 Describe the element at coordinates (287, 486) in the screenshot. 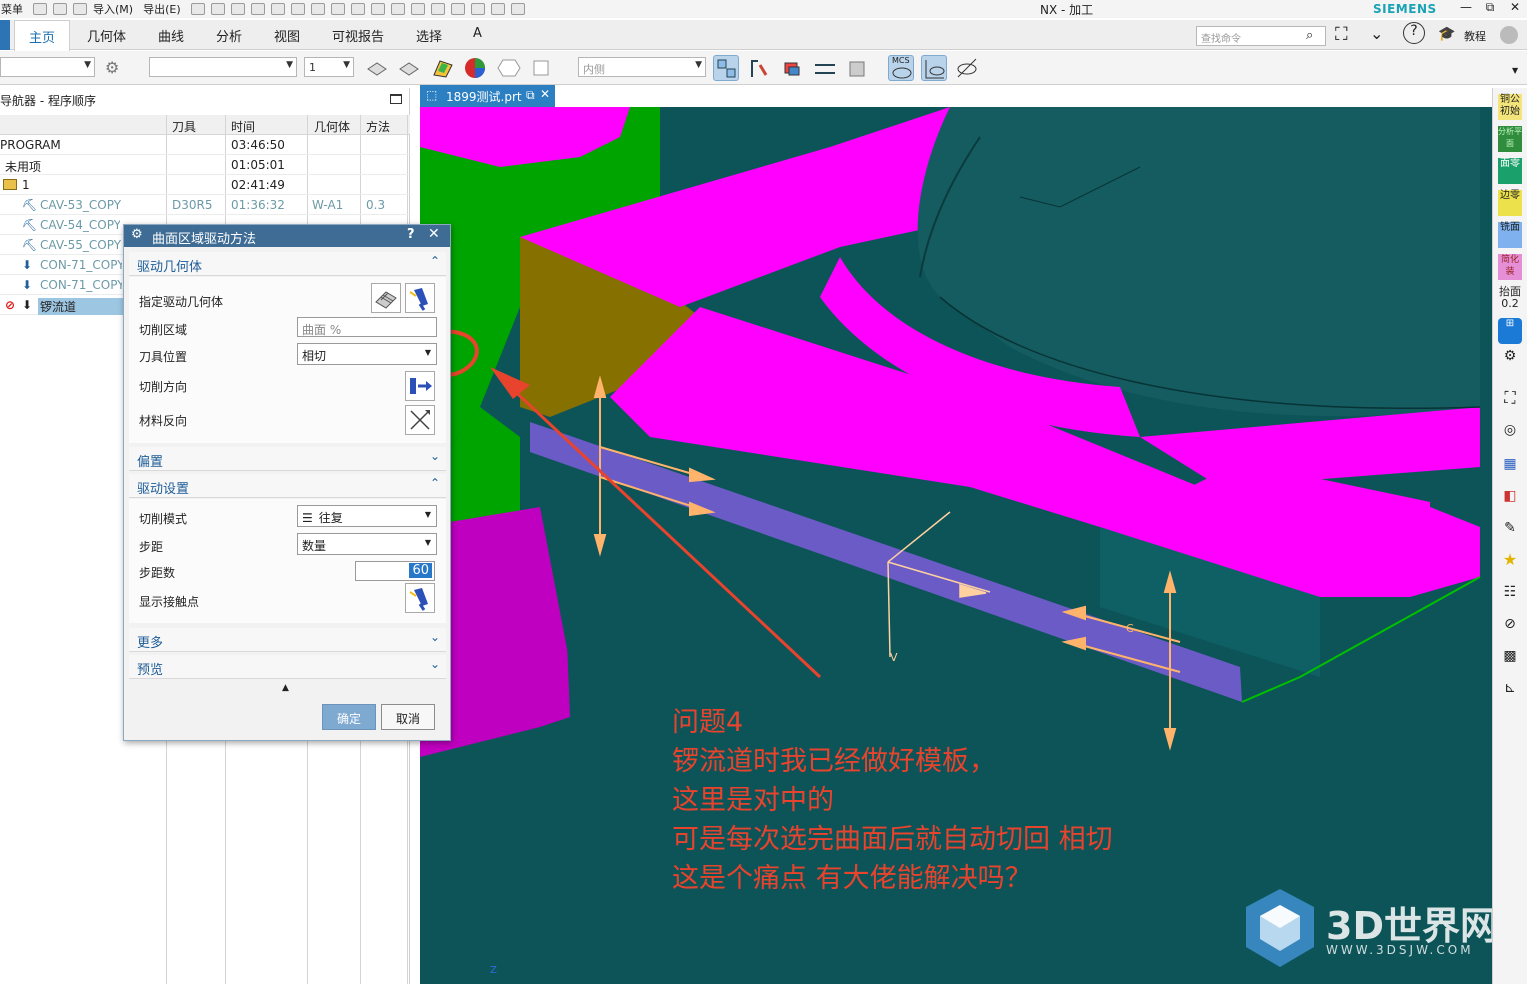

I see `group-drive-settings: 驱动设置 ⌃` at that location.